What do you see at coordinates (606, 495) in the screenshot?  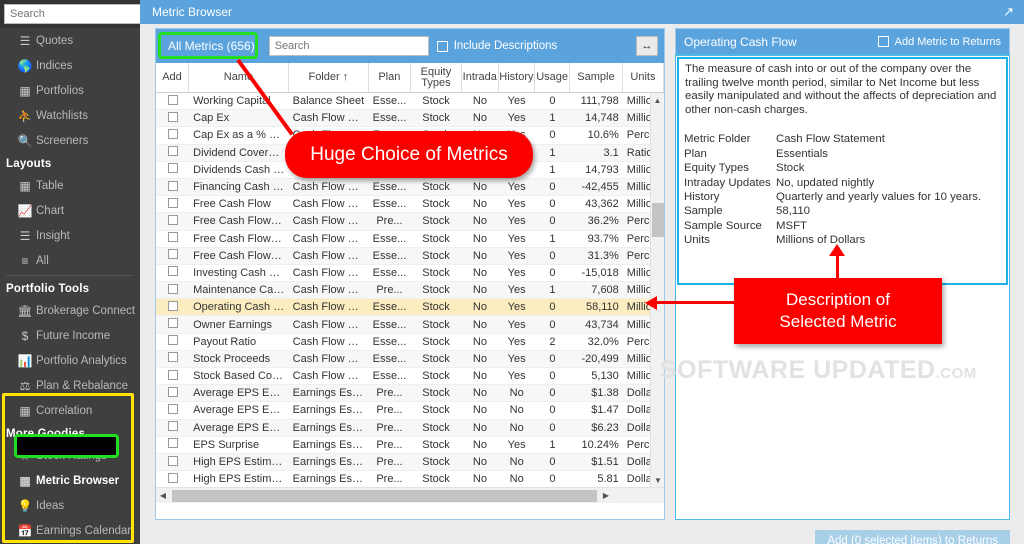 I see `scroll-right-icon: ▶` at bounding box center [606, 495].